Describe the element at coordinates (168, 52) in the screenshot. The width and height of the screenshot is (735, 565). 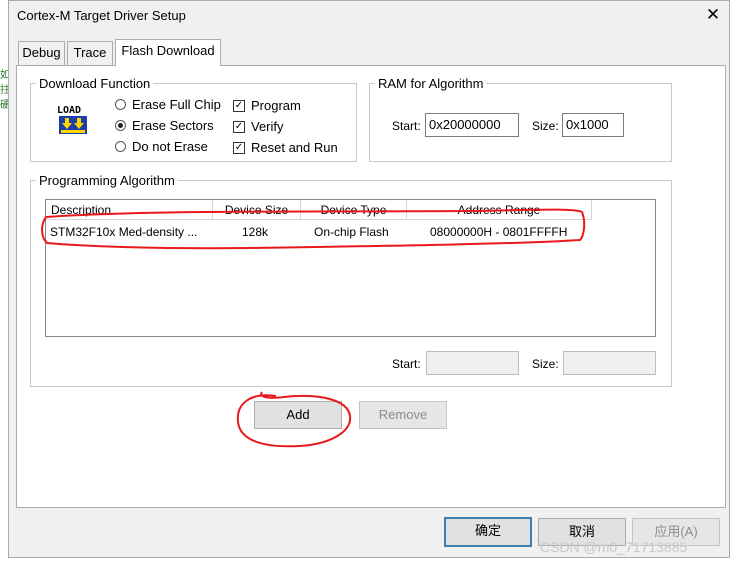
I see `tab-flash-download: Flash Download` at that location.